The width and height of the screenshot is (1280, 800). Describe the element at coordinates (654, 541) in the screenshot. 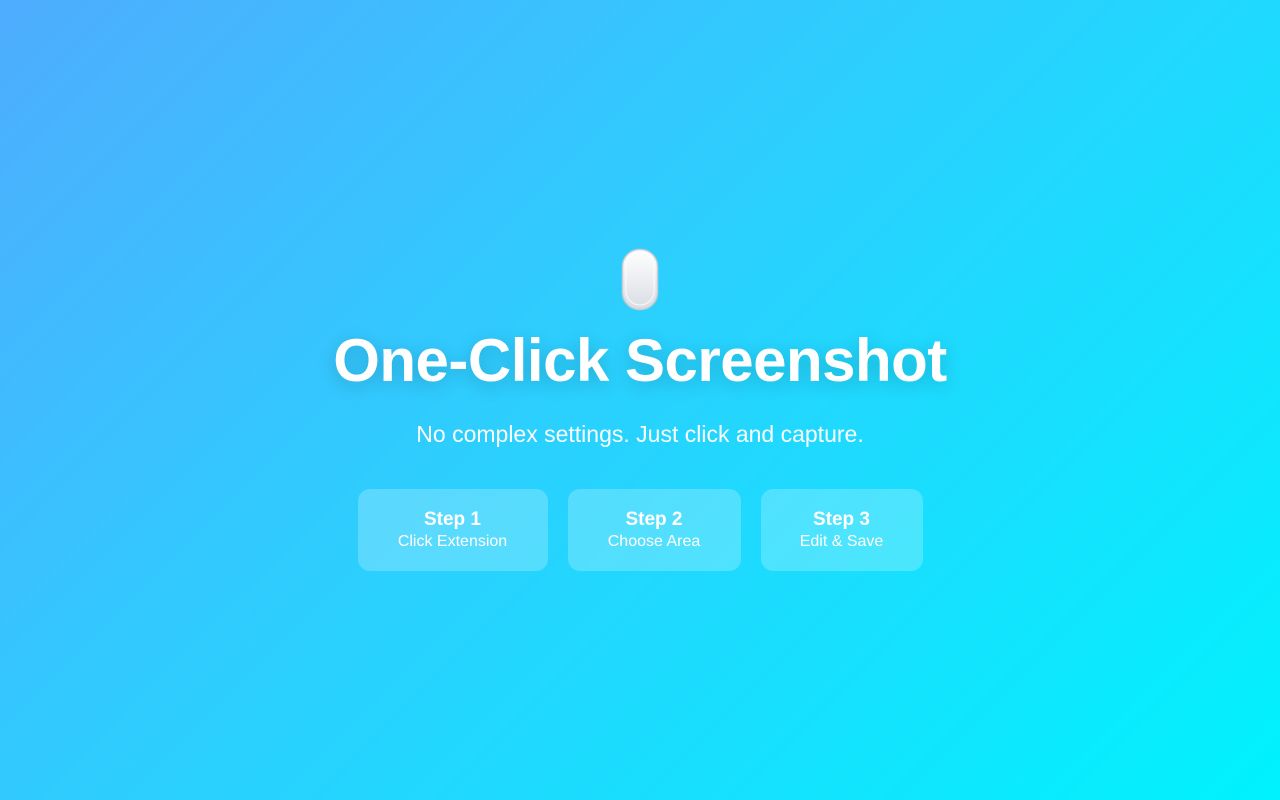

I see `step-description: Choose Area` at that location.